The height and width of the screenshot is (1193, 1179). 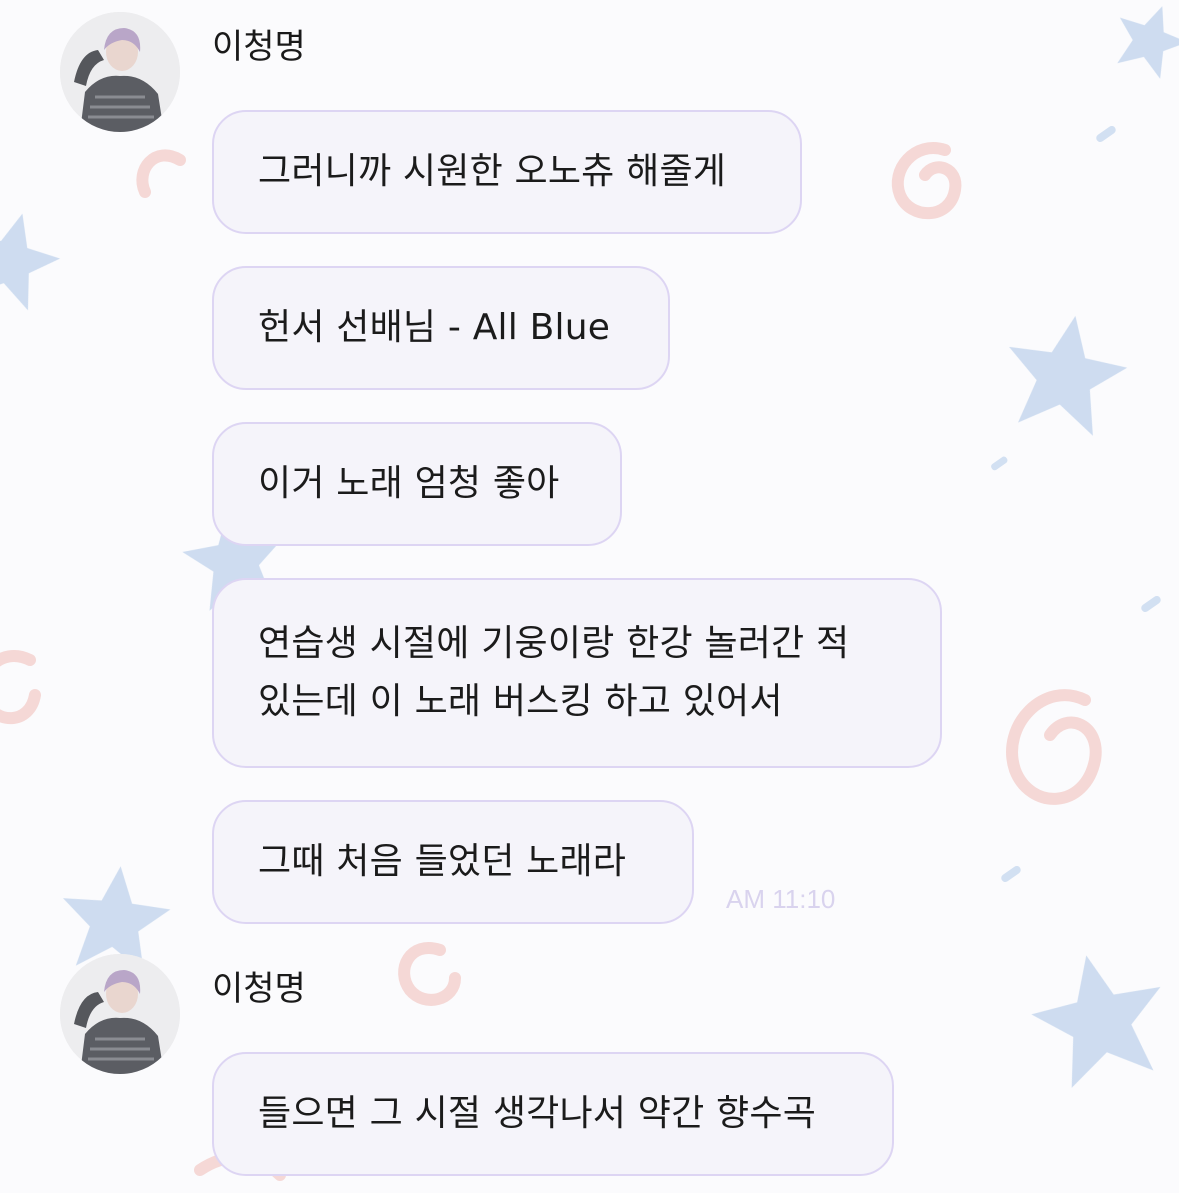 I want to click on message-bubble: 그러니까 시원한 오노츄 해줄게, so click(x=507, y=172).